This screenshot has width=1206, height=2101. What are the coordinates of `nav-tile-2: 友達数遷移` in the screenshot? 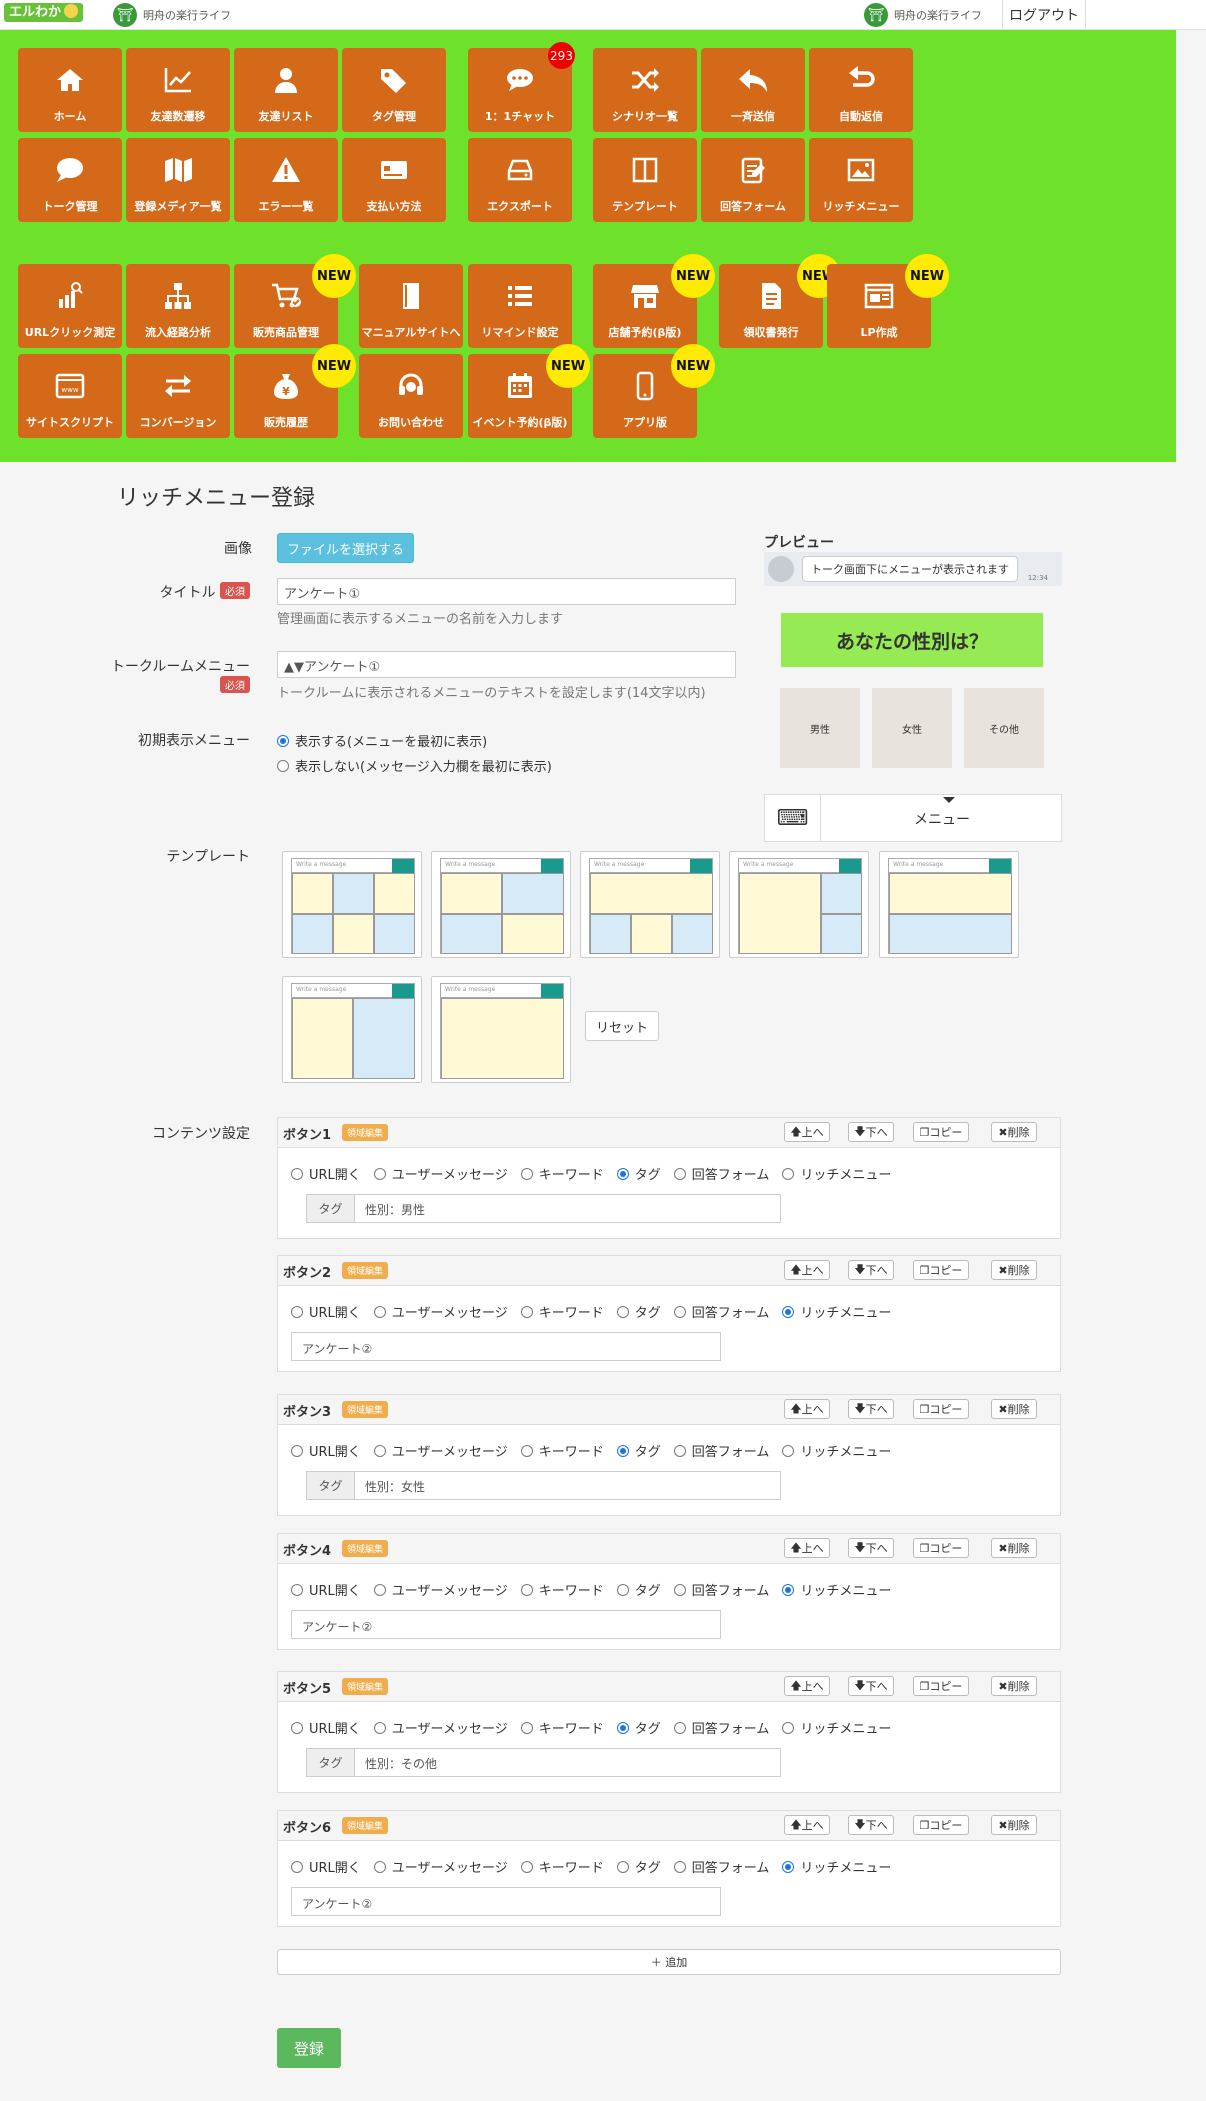 It's located at (178, 90).